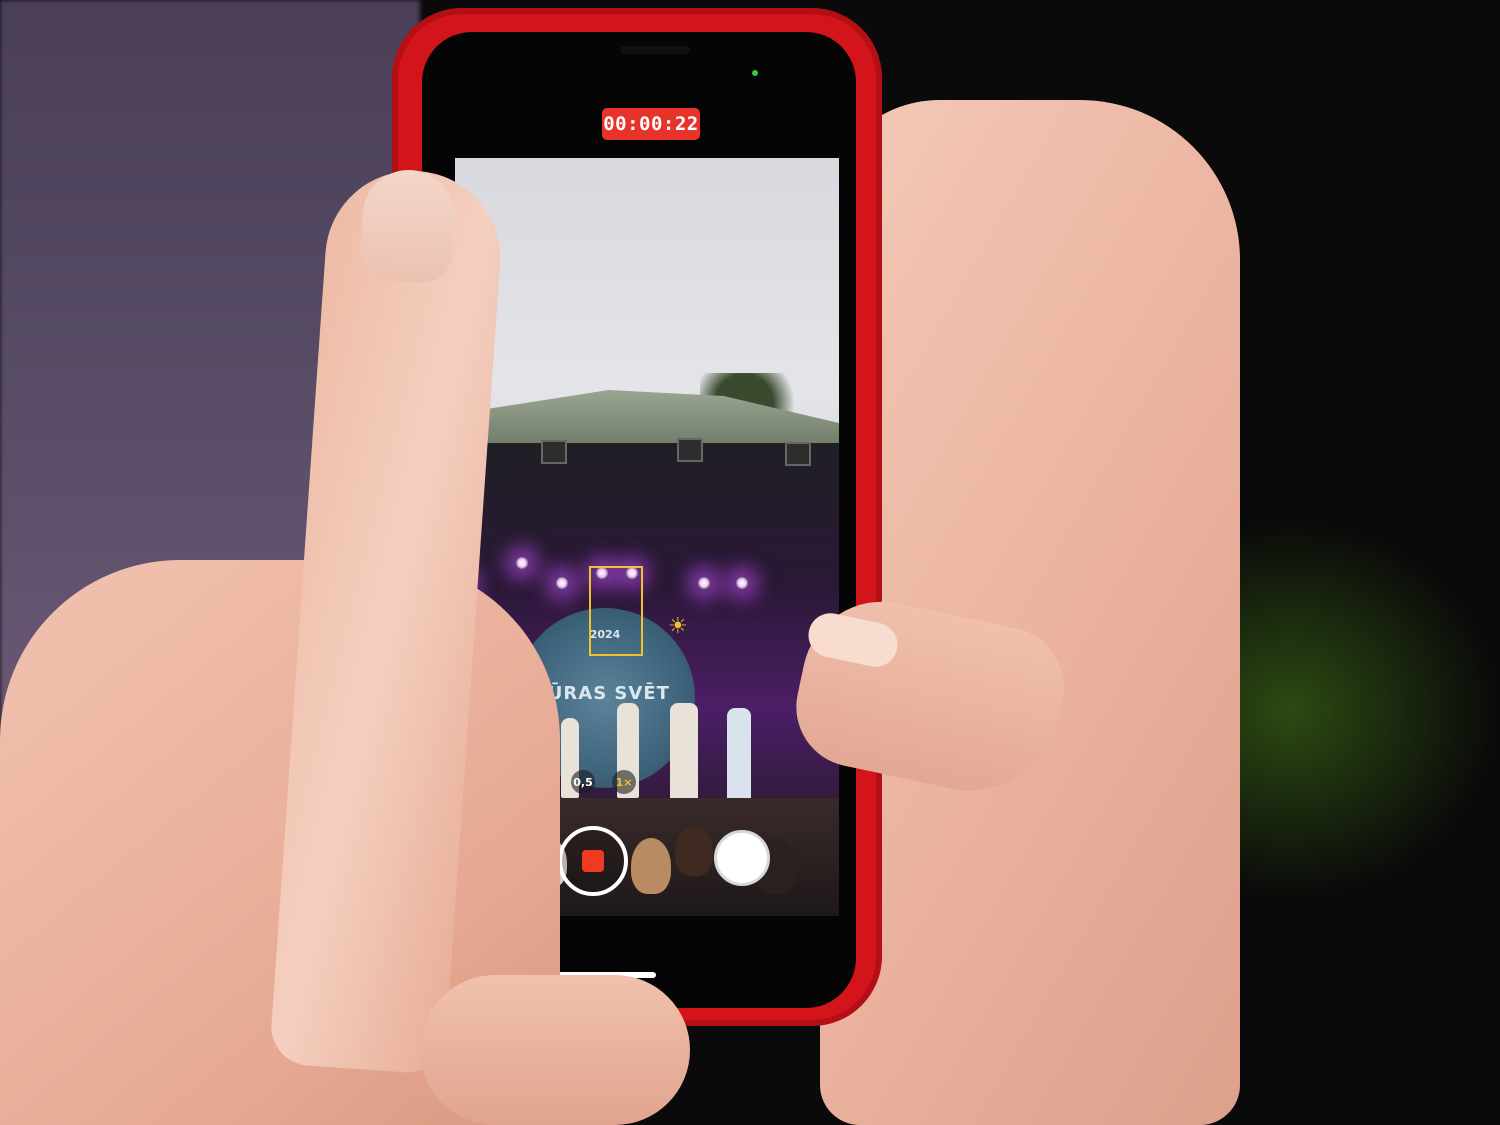 The width and height of the screenshot is (1500, 1125). What do you see at coordinates (408, 226) in the screenshot?
I see `left-finger-nail` at bounding box center [408, 226].